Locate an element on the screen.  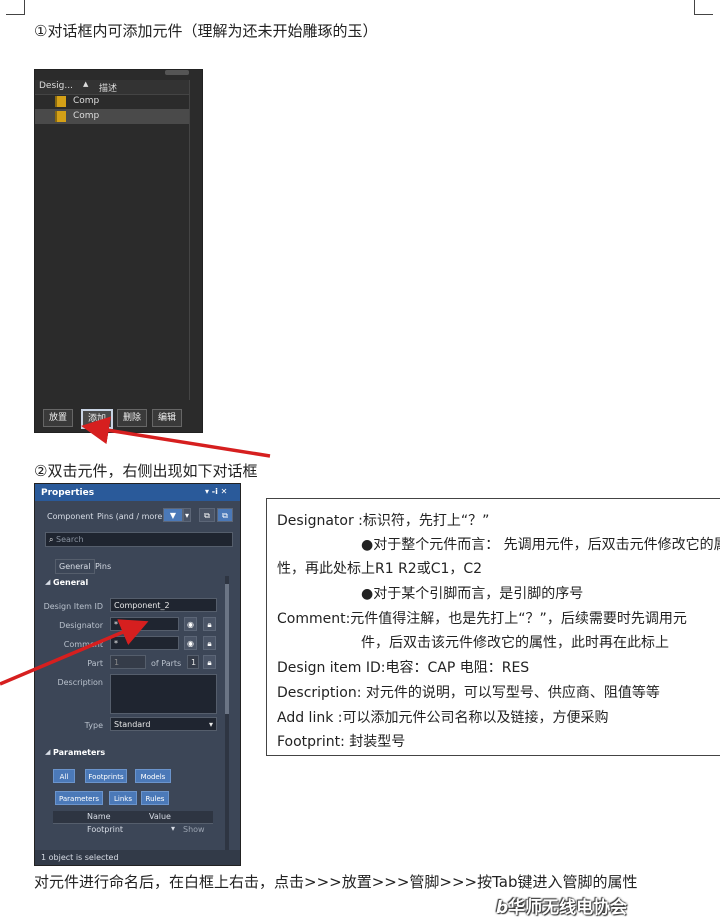
watermark: b华师无线电协会 is located at coordinates (561, 905).